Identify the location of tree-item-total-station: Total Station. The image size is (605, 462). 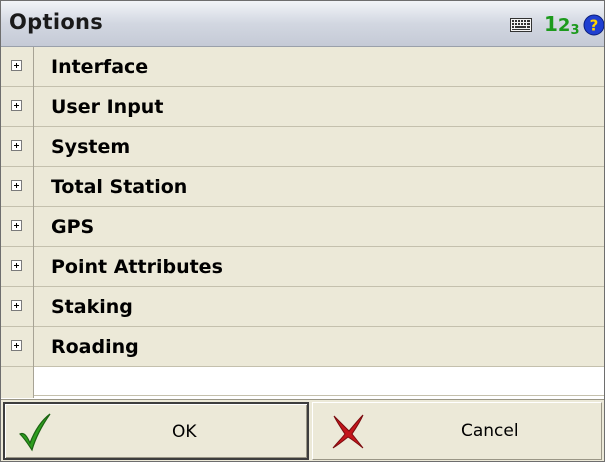
(302, 187).